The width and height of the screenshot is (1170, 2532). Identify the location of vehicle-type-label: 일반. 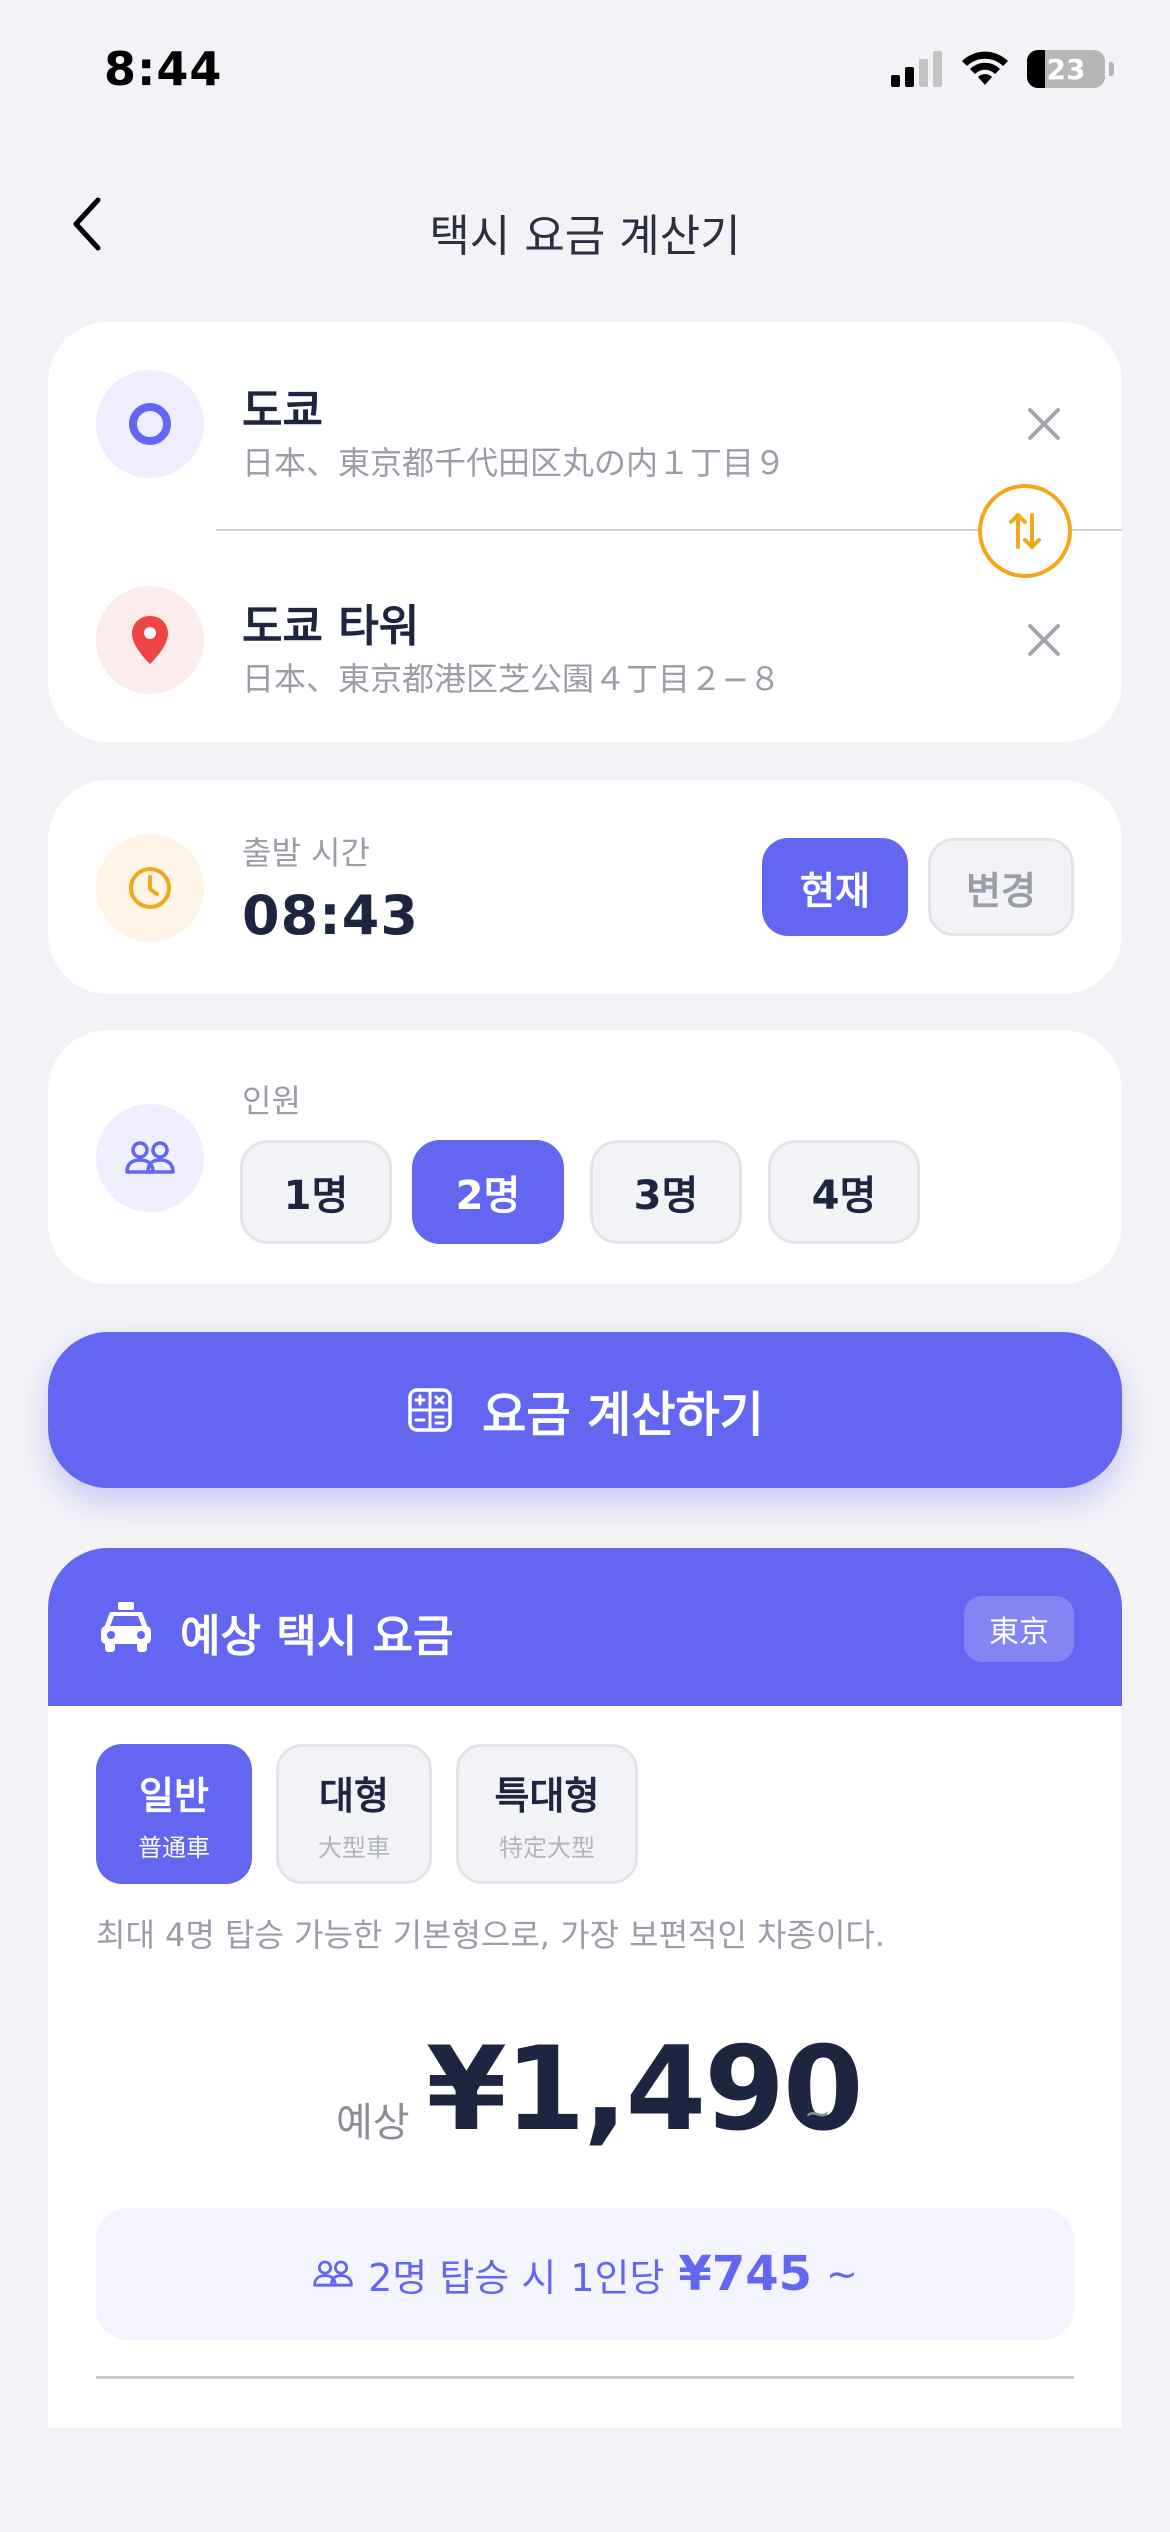
(174, 1796).